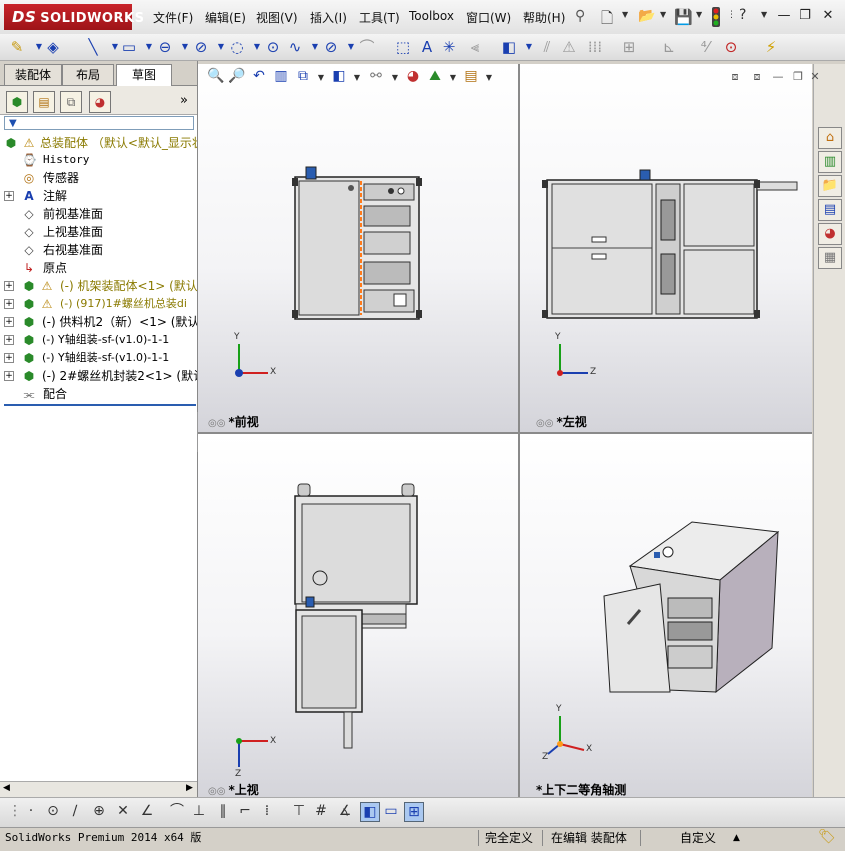  What do you see at coordinates (267, 811) in the screenshot?
I see `length-snap-icon: ⁞` at bounding box center [267, 811].